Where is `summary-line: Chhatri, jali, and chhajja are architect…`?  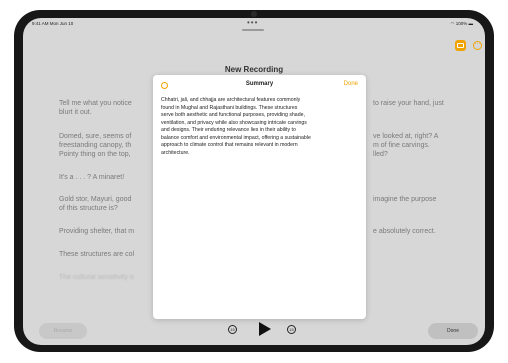
summary-line: Chhatri, jali, and chhajja are architect… is located at coordinates (231, 100).